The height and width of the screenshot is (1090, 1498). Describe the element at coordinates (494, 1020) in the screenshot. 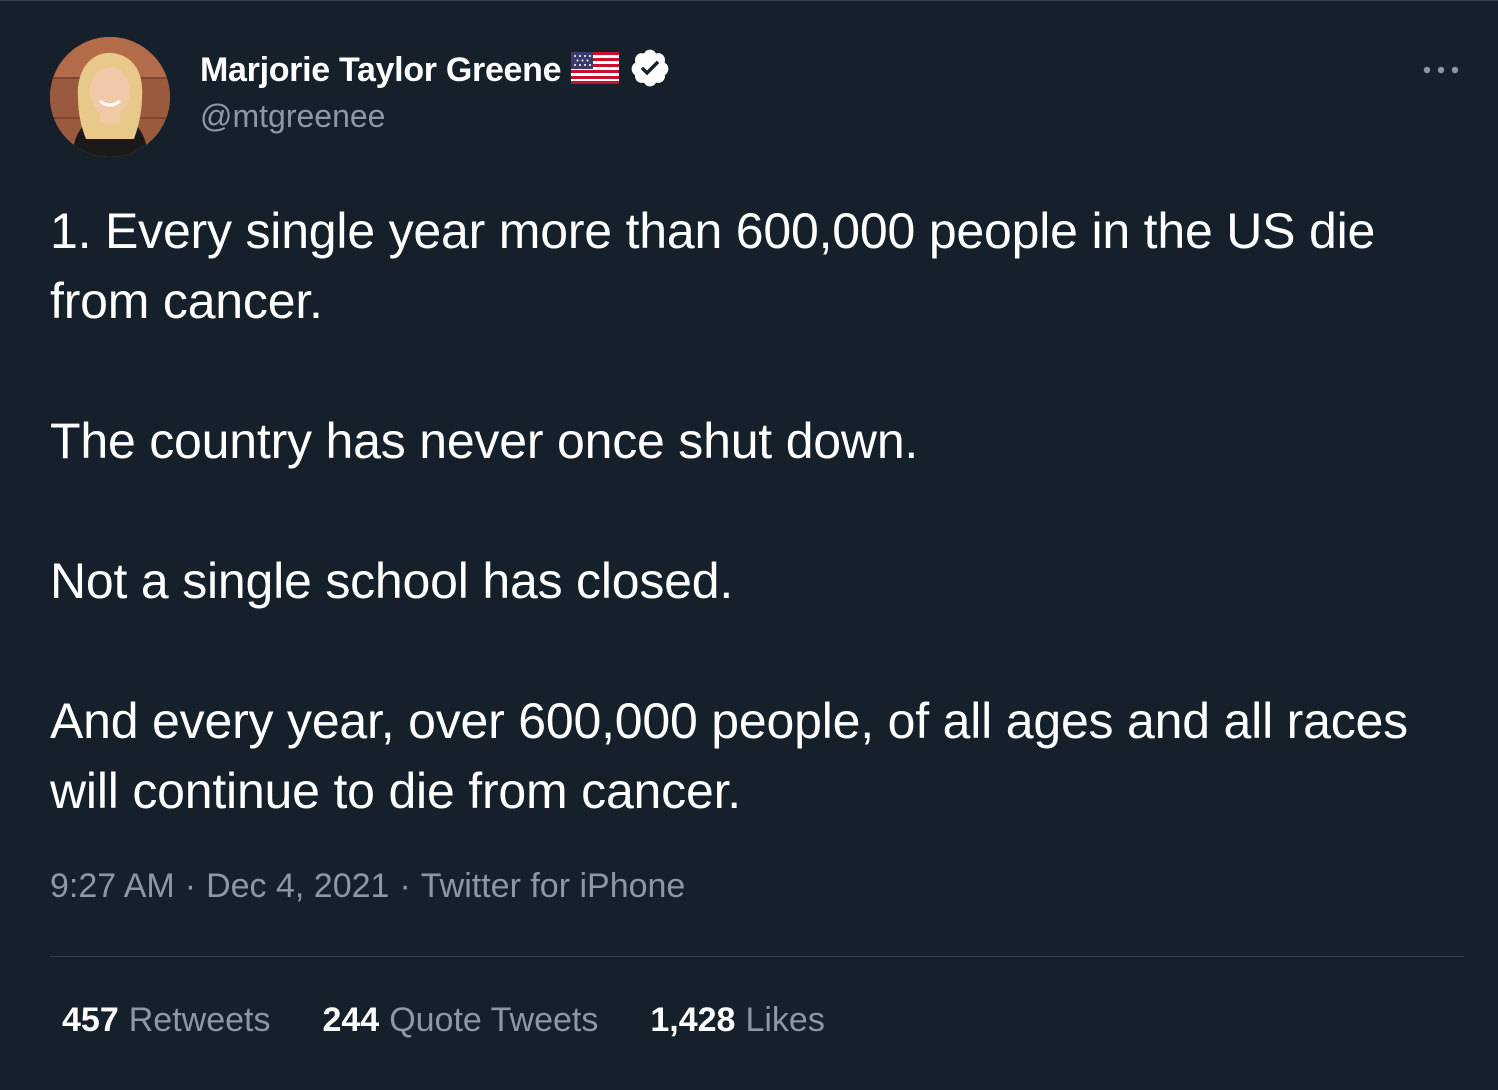

I see `quote-tweets-label: Quote Tweets` at that location.